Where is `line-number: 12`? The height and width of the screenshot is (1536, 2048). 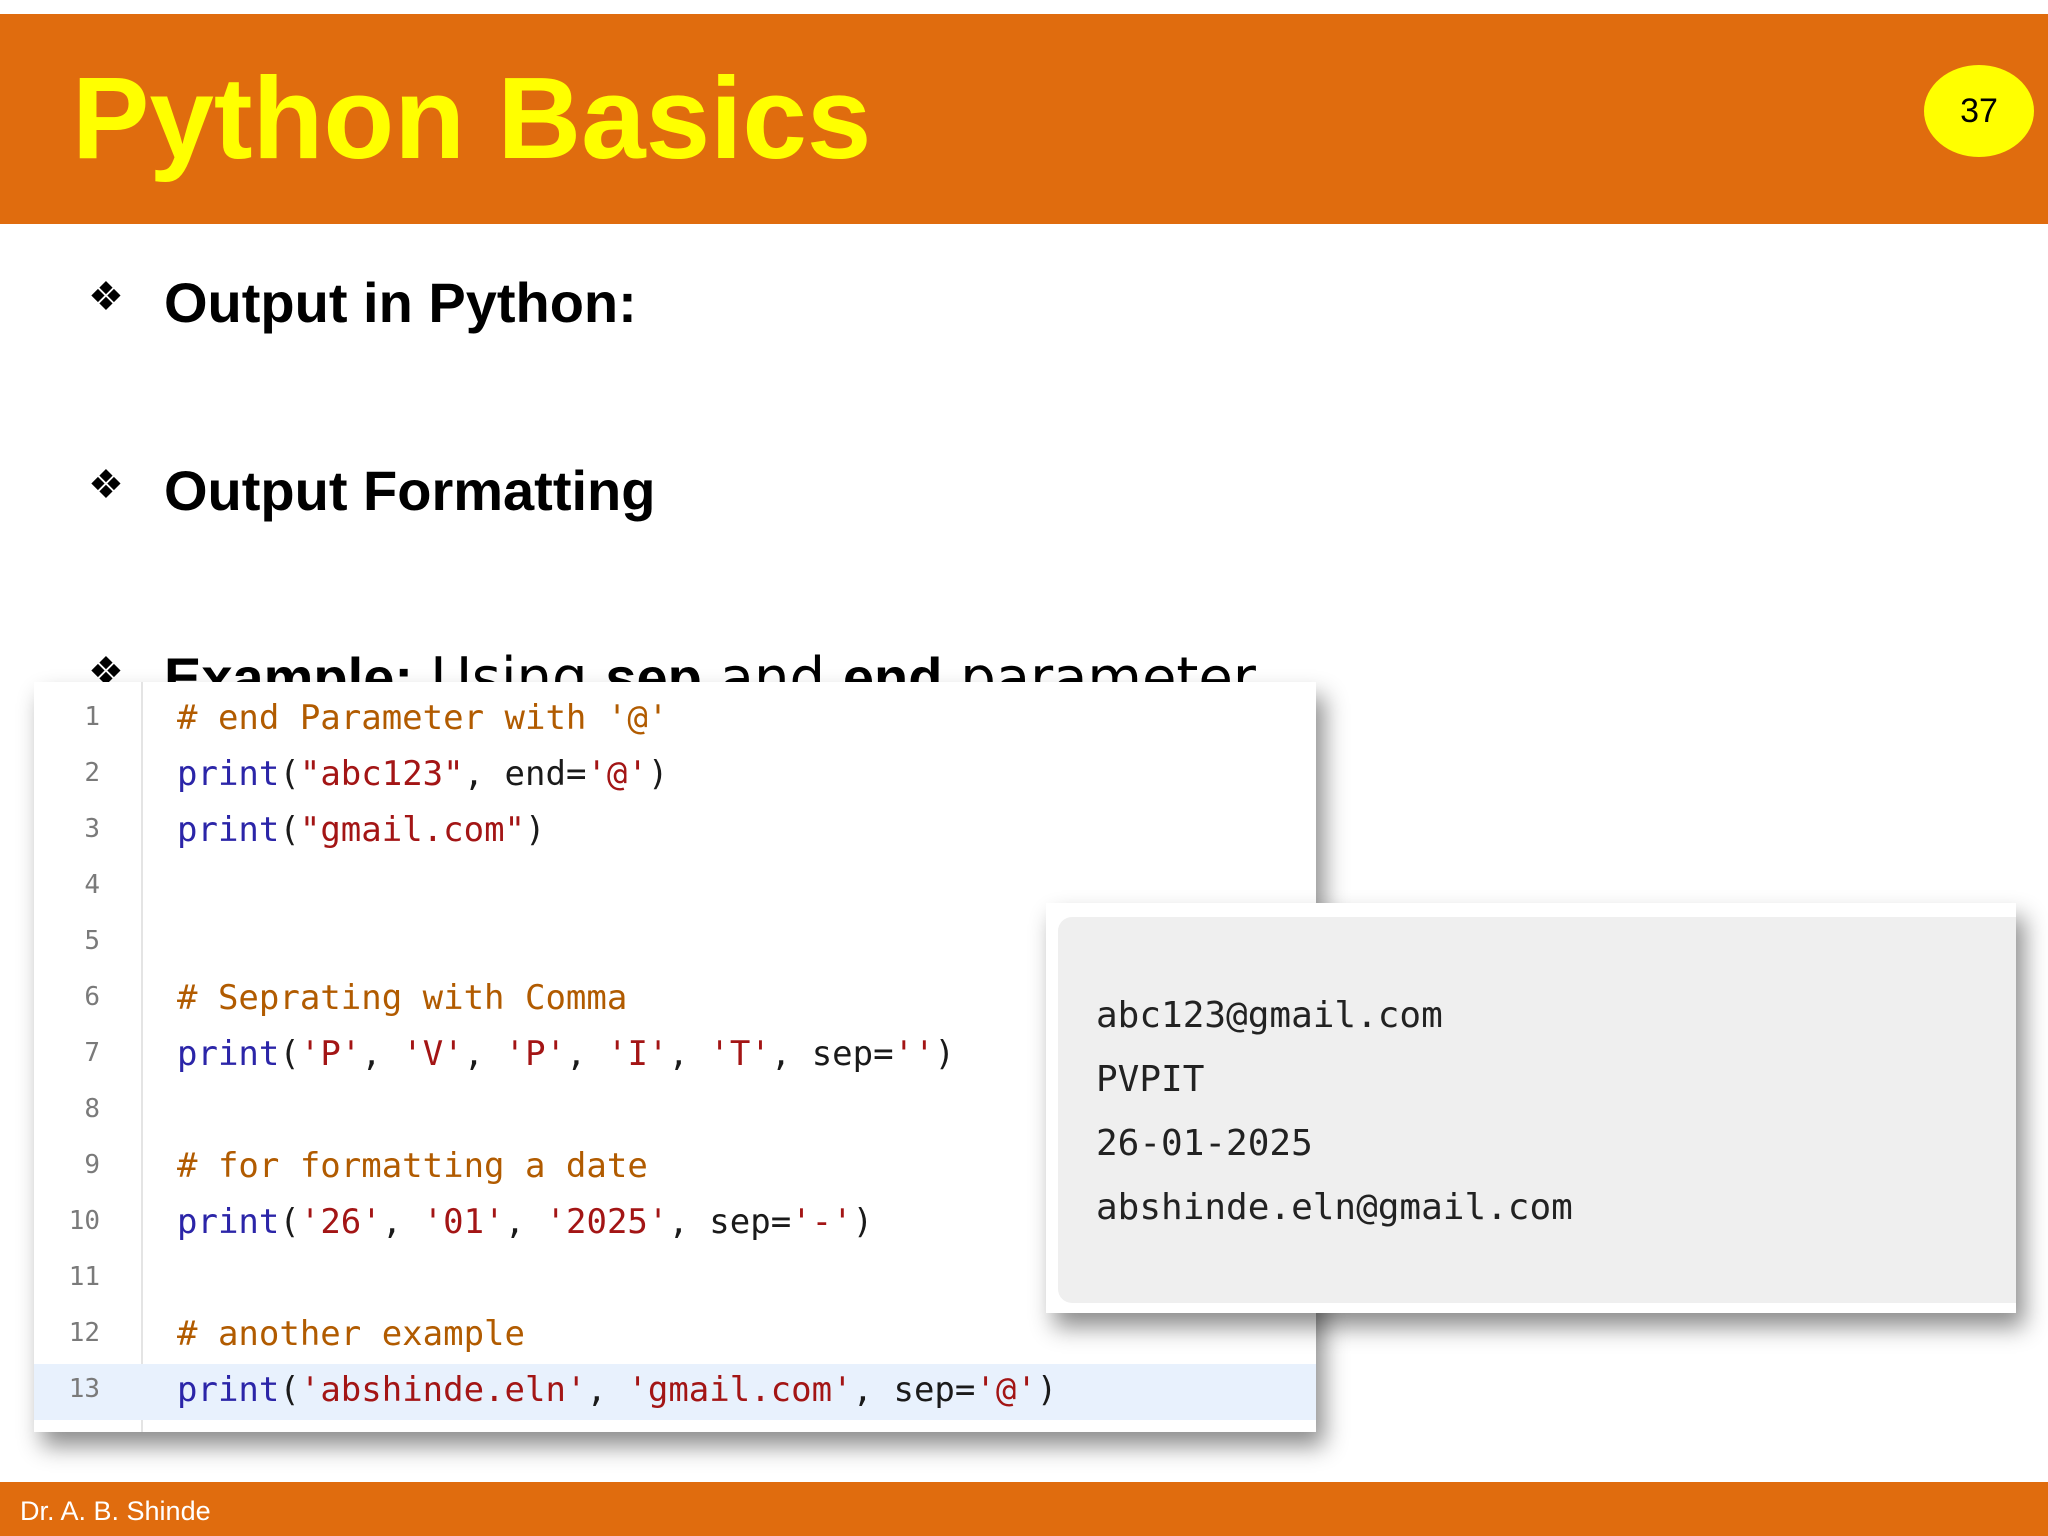
line-number: 12 is located at coordinates (84, 1333).